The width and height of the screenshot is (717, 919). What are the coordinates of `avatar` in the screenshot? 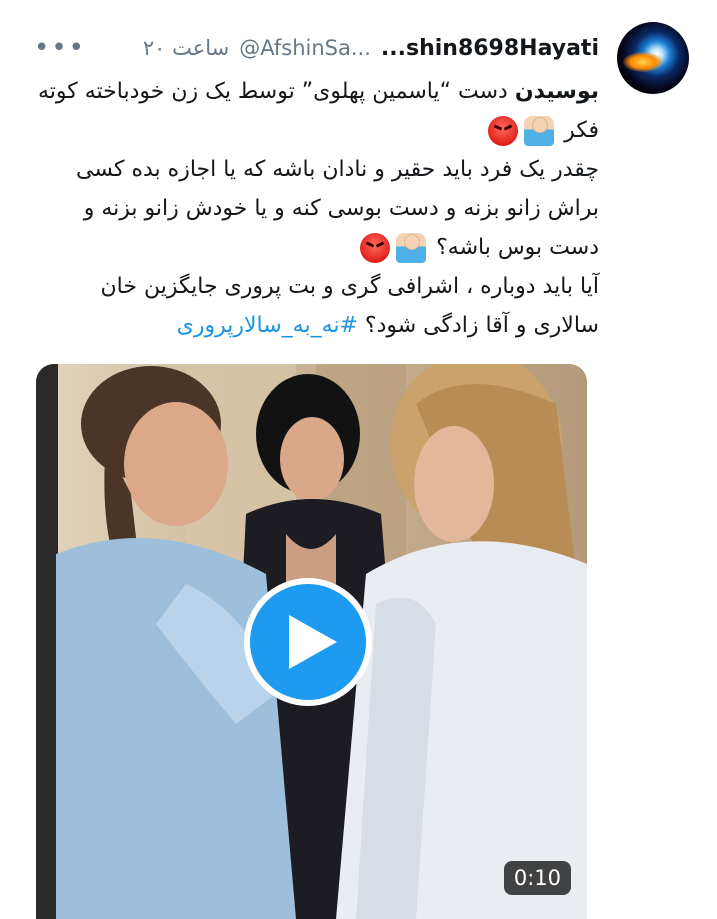 It's located at (653, 58).